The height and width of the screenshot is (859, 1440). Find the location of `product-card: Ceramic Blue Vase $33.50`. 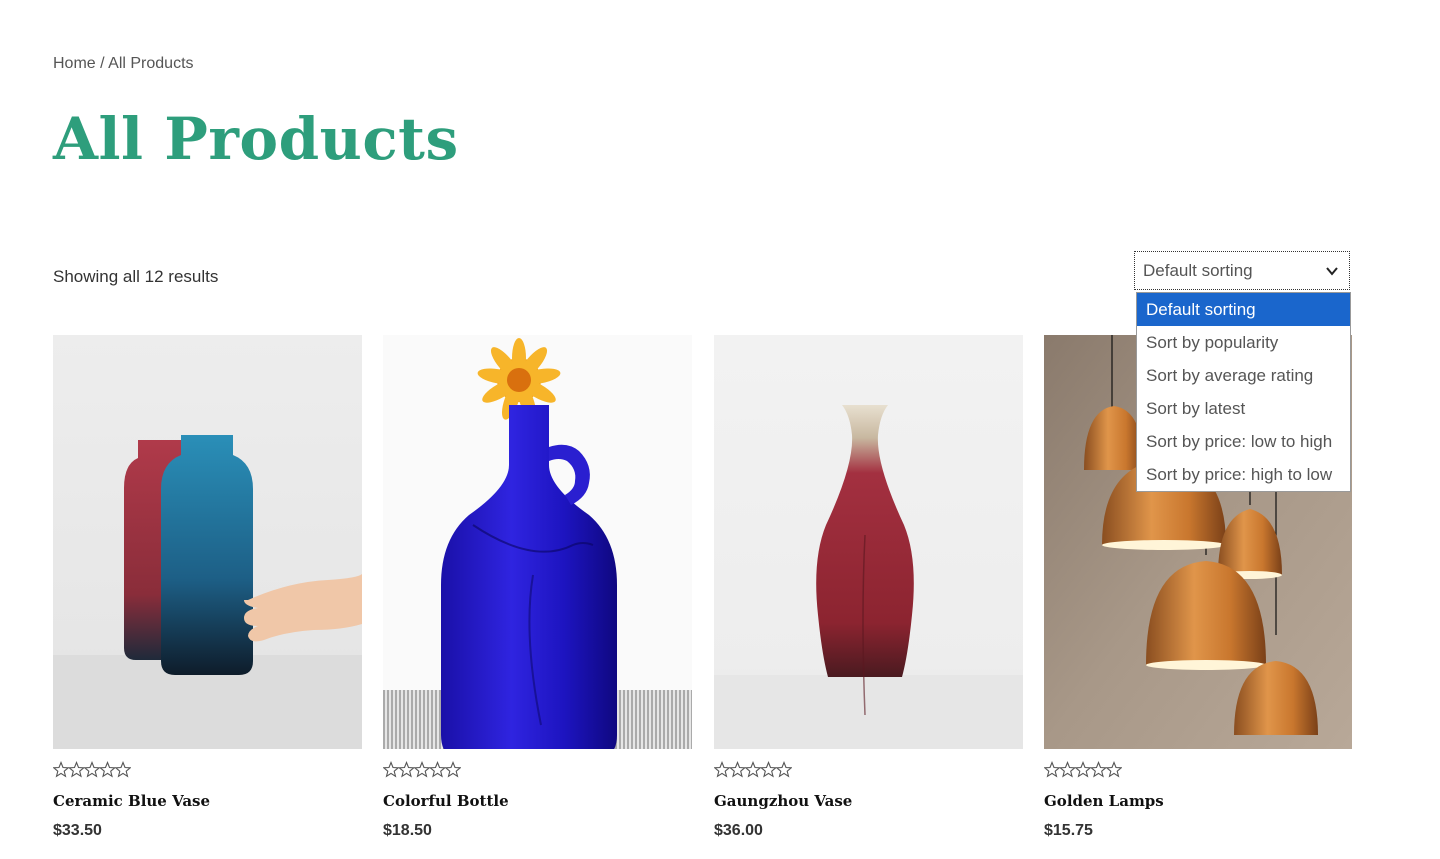

product-card: Ceramic Blue Vase $33.50 is located at coordinates (207, 588).